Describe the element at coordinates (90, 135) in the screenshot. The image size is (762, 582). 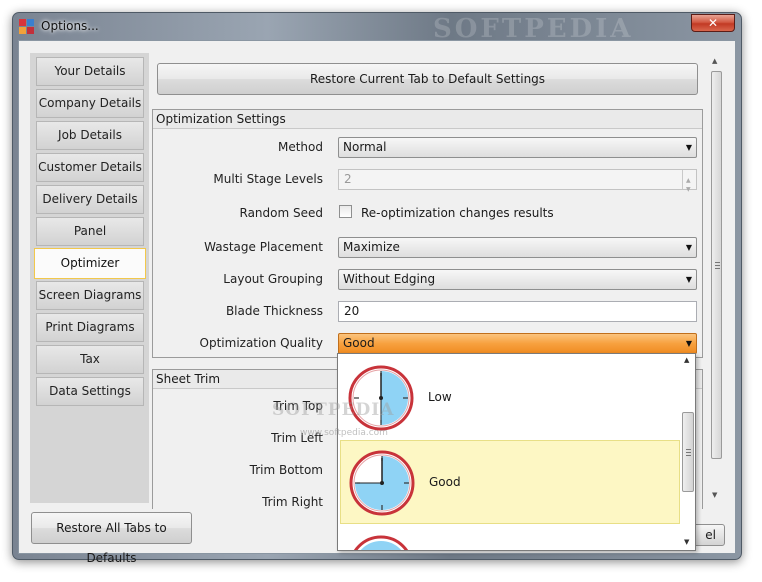
I see `sidebar-item-job-details: Job Details` at that location.